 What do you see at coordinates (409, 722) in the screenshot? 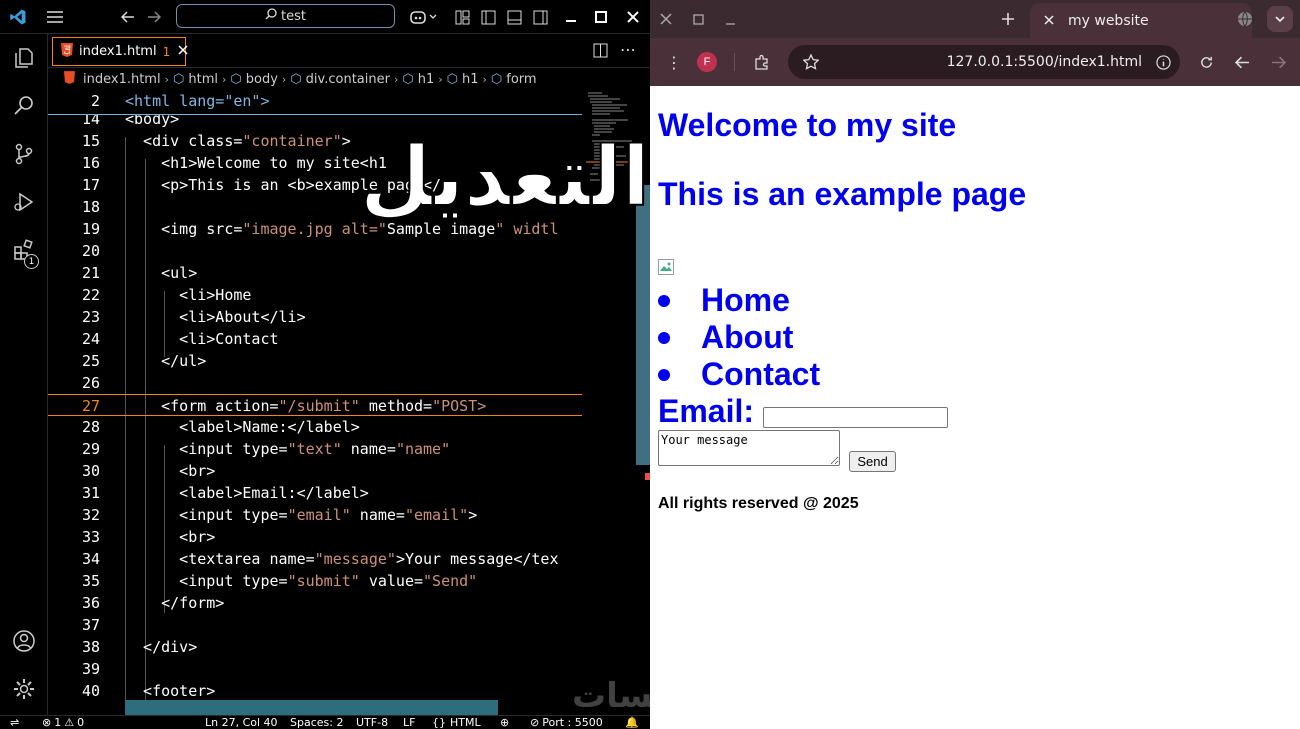
I see `end-of-line: LF` at bounding box center [409, 722].